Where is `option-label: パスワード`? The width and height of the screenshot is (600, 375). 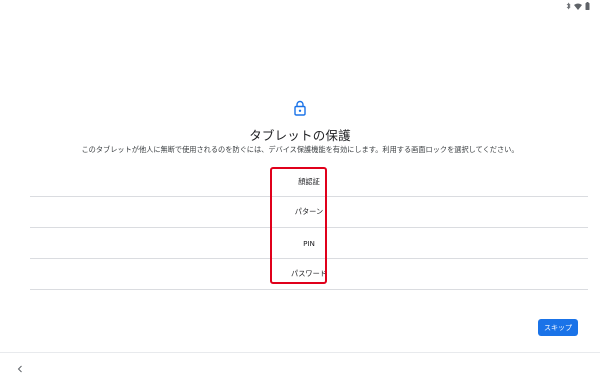
option-label: パスワード is located at coordinates (309, 273).